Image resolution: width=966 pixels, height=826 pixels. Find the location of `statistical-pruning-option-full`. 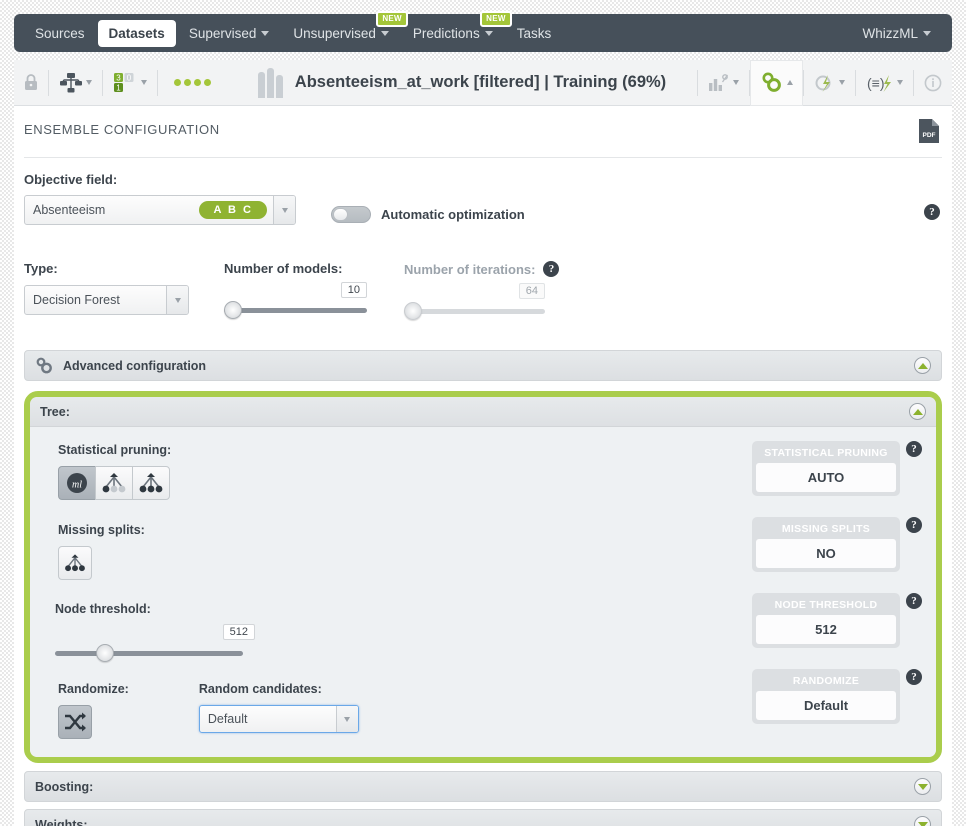

statistical-pruning-option-full is located at coordinates (151, 483).